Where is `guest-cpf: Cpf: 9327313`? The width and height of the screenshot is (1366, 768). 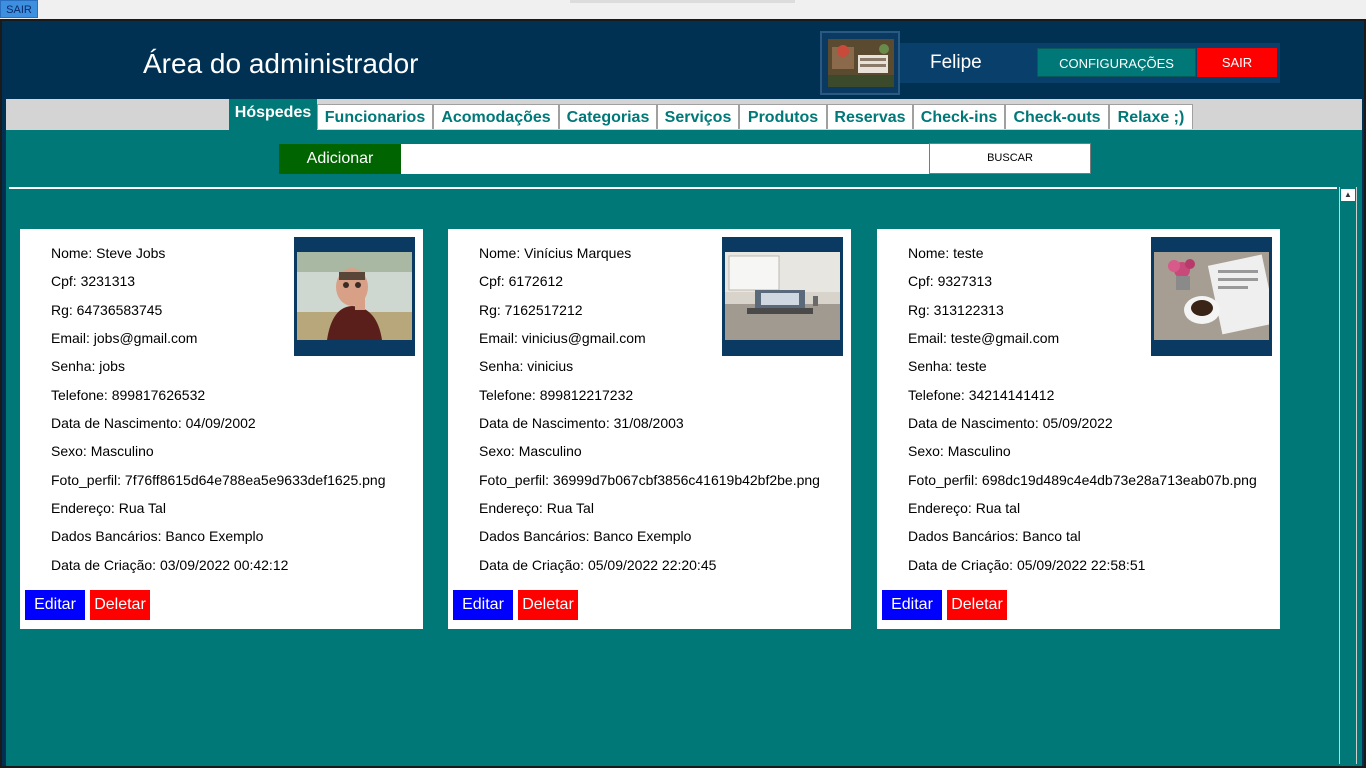
guest-cpf: Cpf: 9327313 is located at coordinates (950, 281).